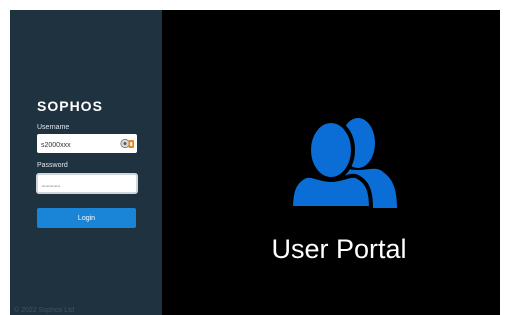  I want to click on password-manager-key-icon, so click(127, 143).